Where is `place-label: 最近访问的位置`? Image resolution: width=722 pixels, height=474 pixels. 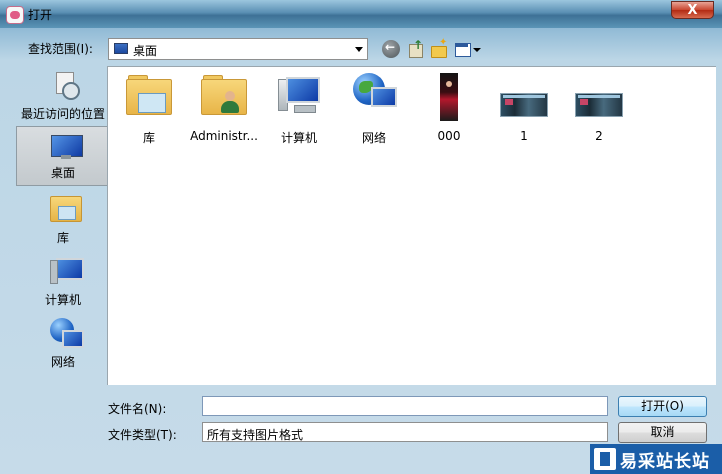 place-label: 最近访问的位置 is located at coordinates (62, 114).